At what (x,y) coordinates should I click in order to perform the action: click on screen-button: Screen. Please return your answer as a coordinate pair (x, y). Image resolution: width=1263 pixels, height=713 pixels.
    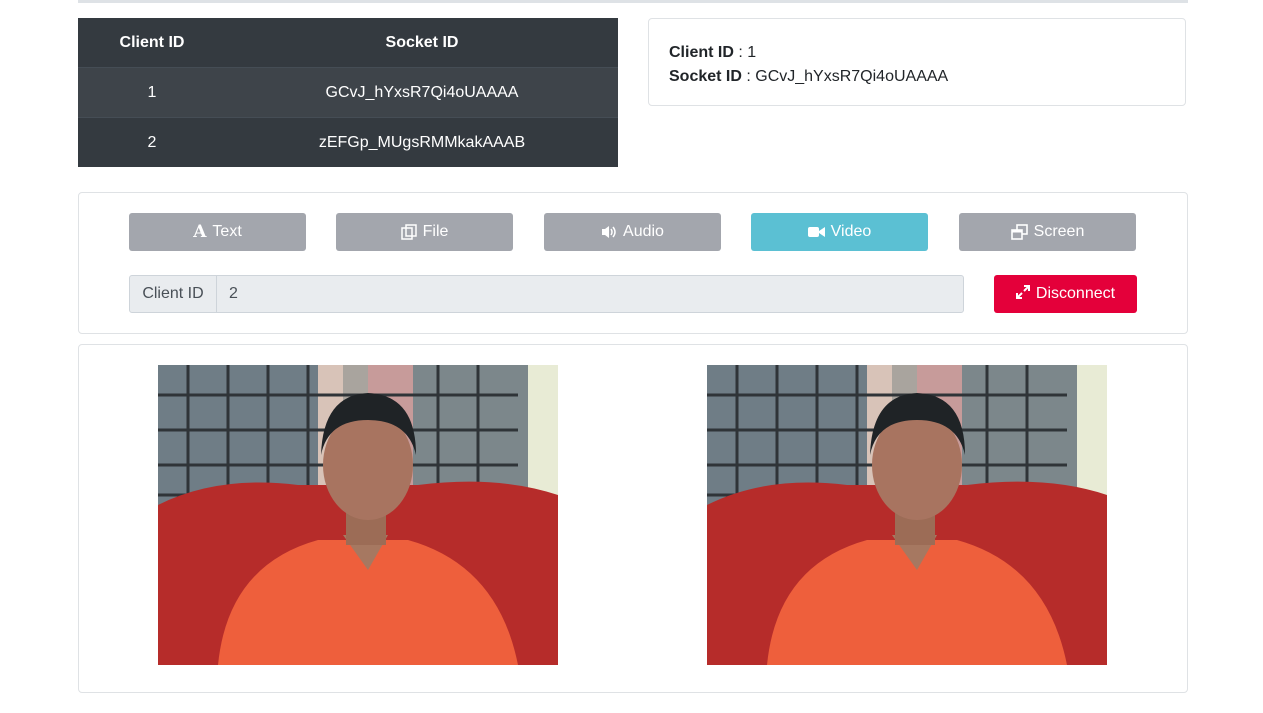
    Looking at the image, I should click on (1047, 232).